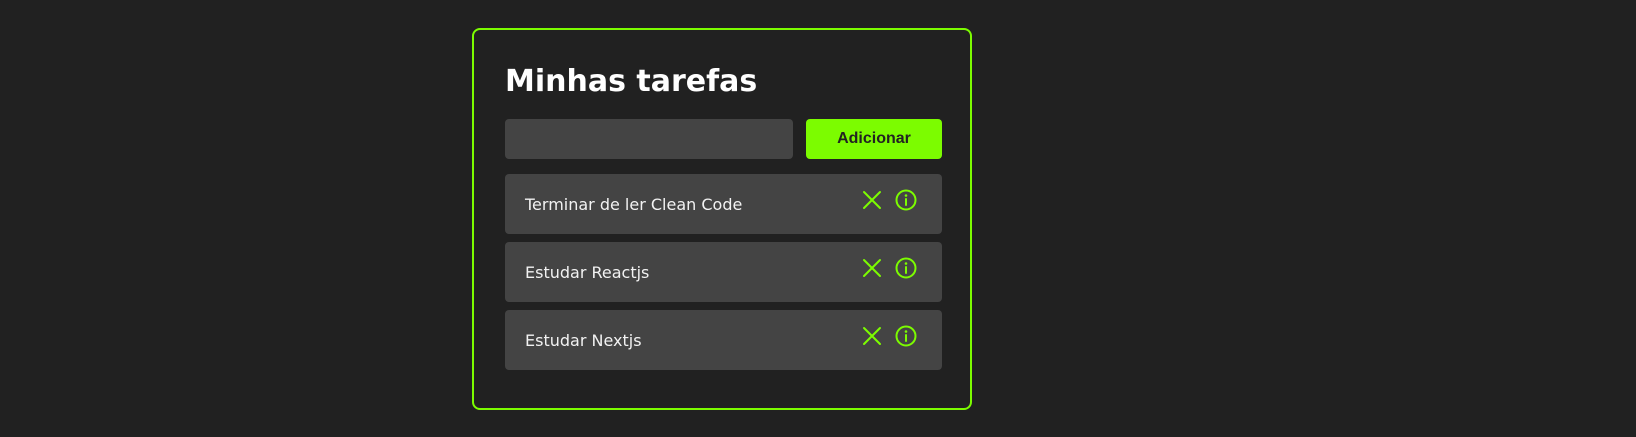 The width and height of the screenshot is (1636, 437). What do you see at coordinates (874, 139) in the screenshot?
I see `add-task-button: Adicionar` at bounding box center [874, 139].